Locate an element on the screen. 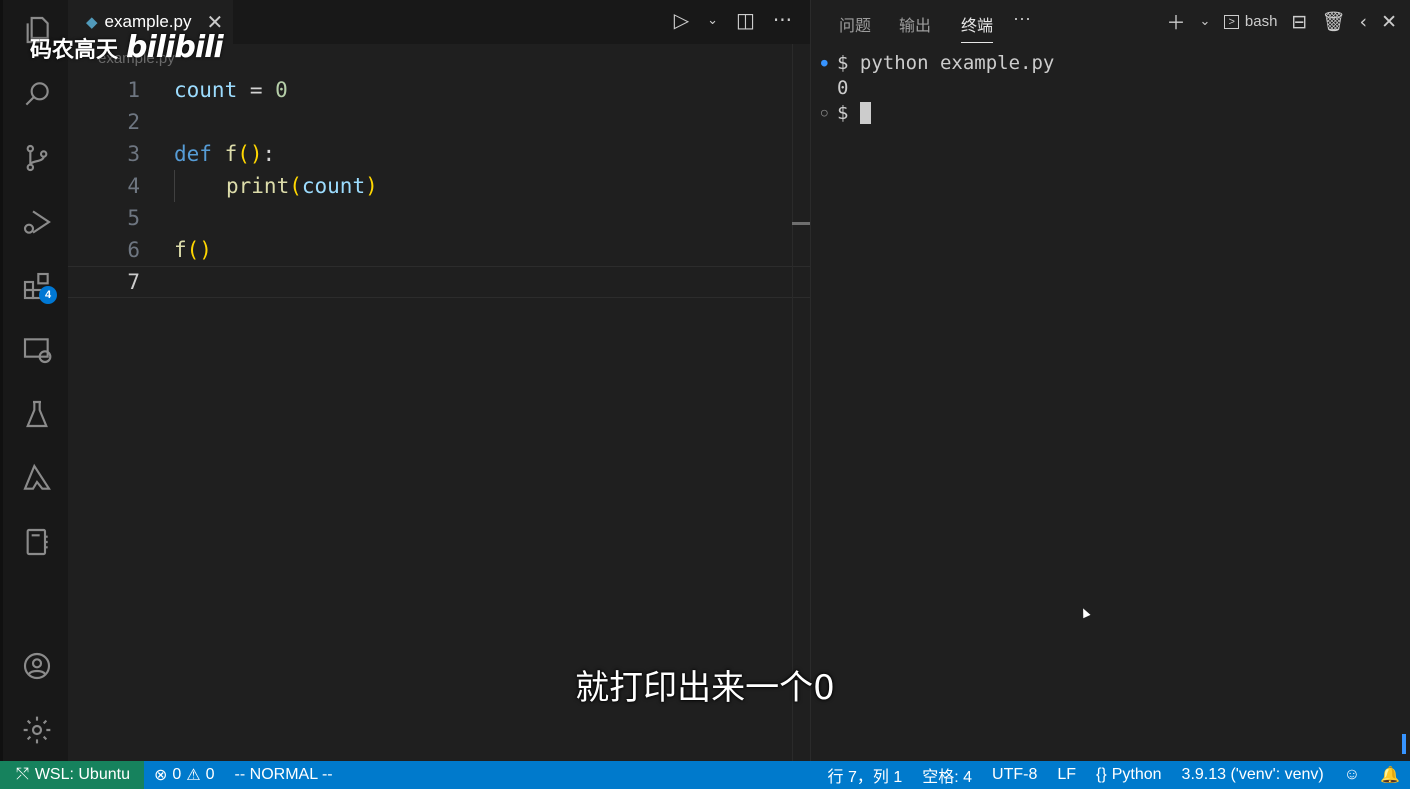 Image resolution: width=1410 pixels, height=789 pixels. line-number: 2 is located at coordinates (133, 122).